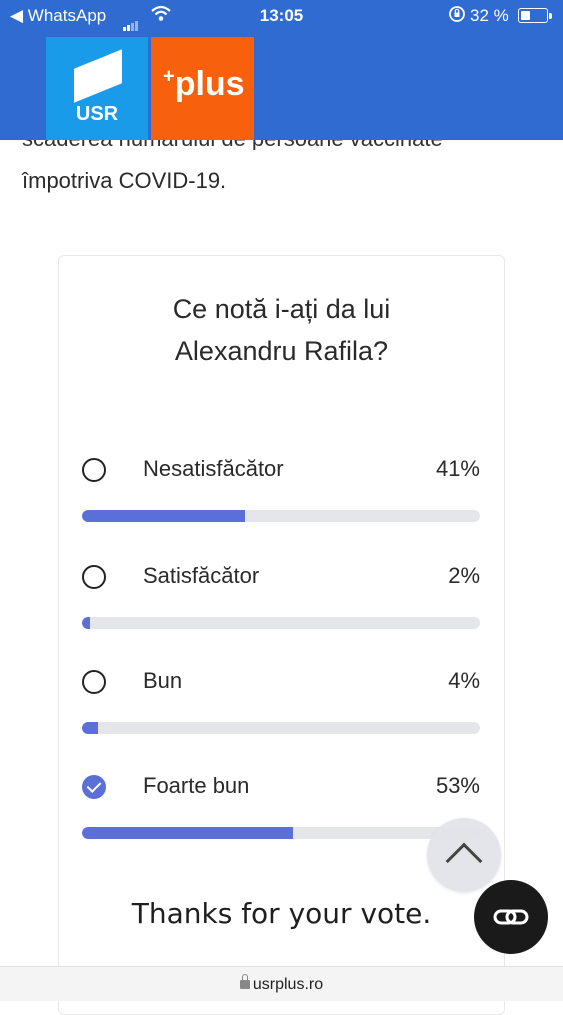 The image size is (563, 1015). I want to click on battery-icon, so click(535, 15).